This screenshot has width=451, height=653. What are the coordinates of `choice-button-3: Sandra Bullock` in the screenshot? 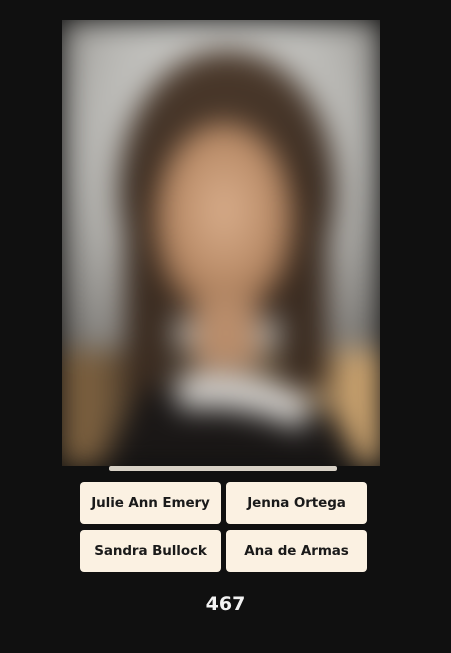 It's located at (150, 551).